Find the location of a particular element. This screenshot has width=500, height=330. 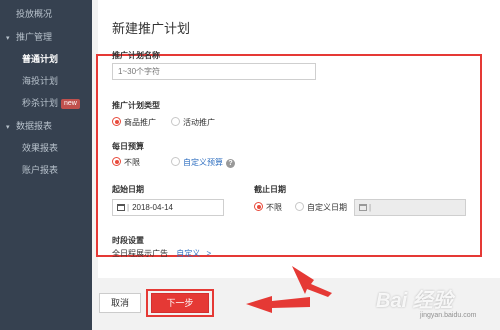

radio-label: 商品推广 is located at coordinates (140, 122).